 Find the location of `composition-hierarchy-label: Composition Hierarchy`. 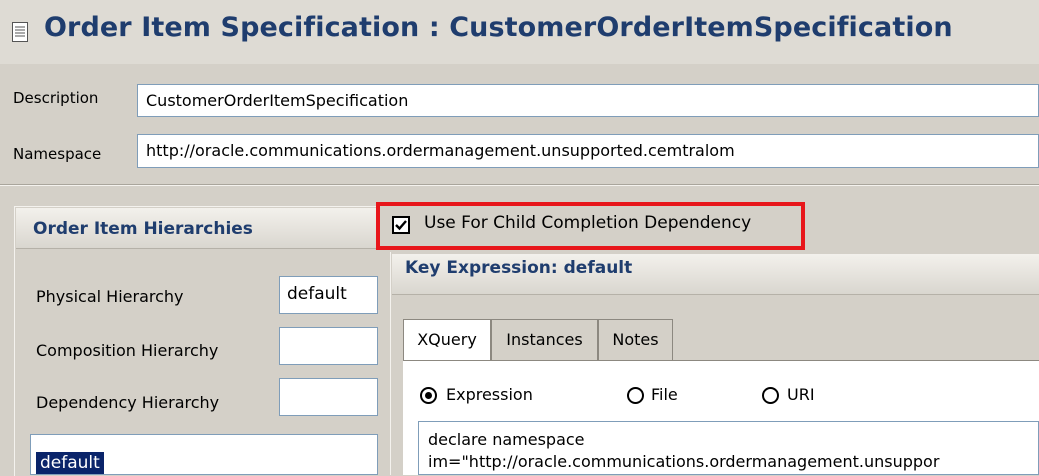

composition-hierarchy-label: Composition Hierarchy is located at coordinates (127, 350).